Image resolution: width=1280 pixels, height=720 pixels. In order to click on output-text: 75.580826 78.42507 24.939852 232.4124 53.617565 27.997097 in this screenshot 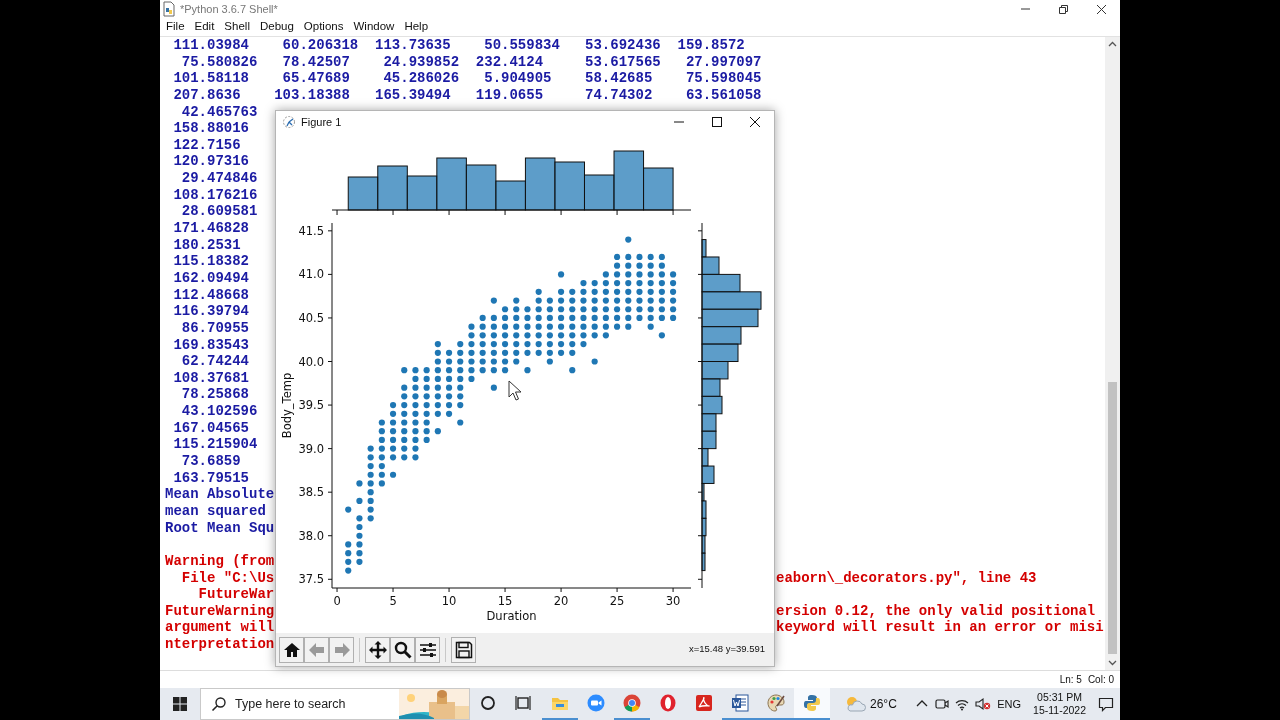, I will do `click(471, 62)`.